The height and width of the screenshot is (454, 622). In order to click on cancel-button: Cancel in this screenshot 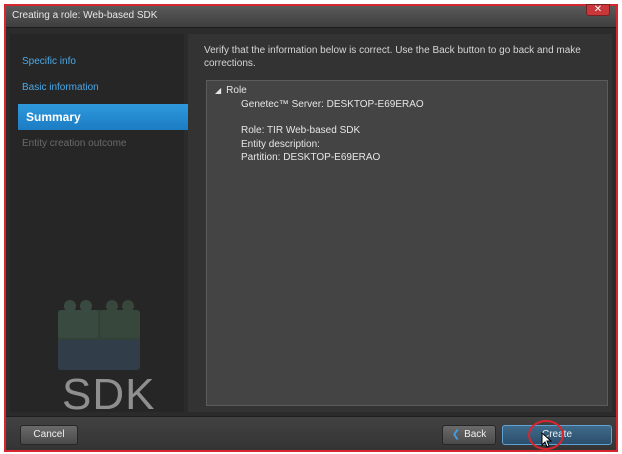, I will do `click(49, 435)`.